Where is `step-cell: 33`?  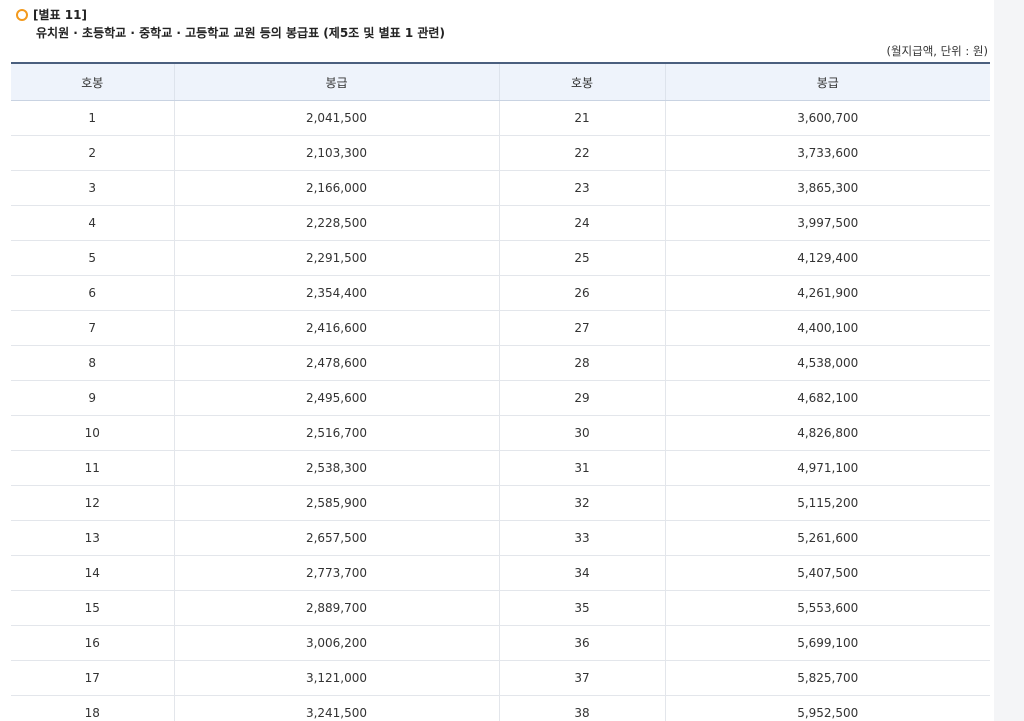 step-cell: 33 is located at coordinates (581, 538).